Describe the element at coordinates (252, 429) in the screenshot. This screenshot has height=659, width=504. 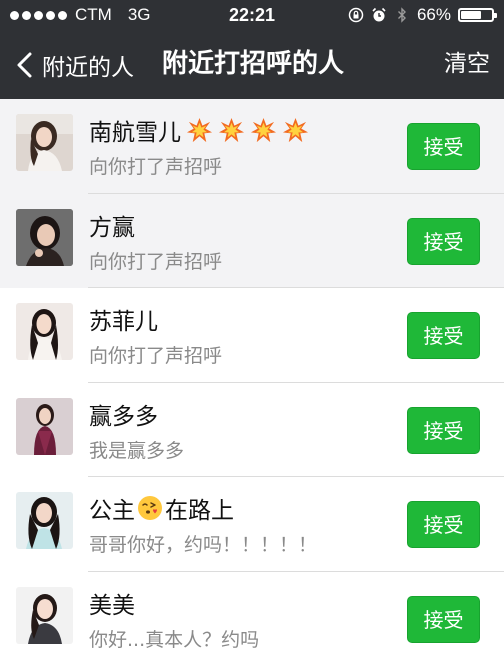
I see `list-item: 赢多多 我是赢多多 接受` at that location.